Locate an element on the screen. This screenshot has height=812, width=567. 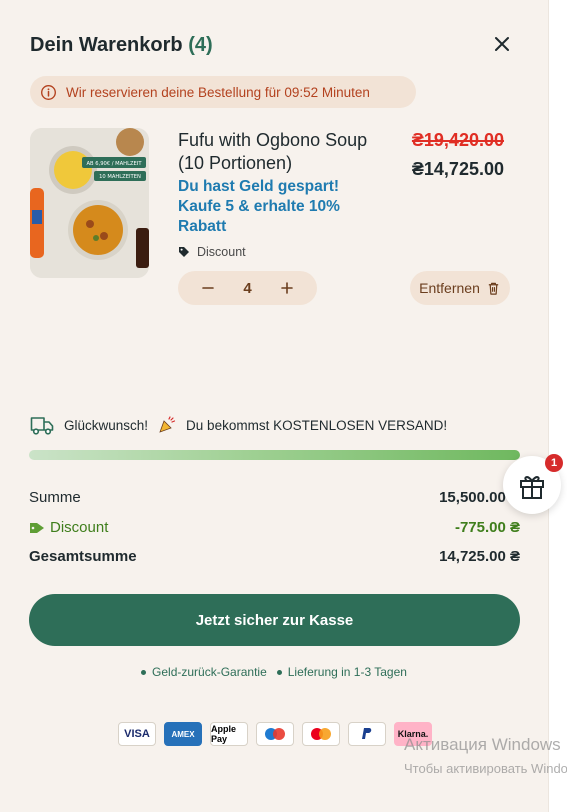
discount-tag-label: Discount is located at coordinates (221, 252).